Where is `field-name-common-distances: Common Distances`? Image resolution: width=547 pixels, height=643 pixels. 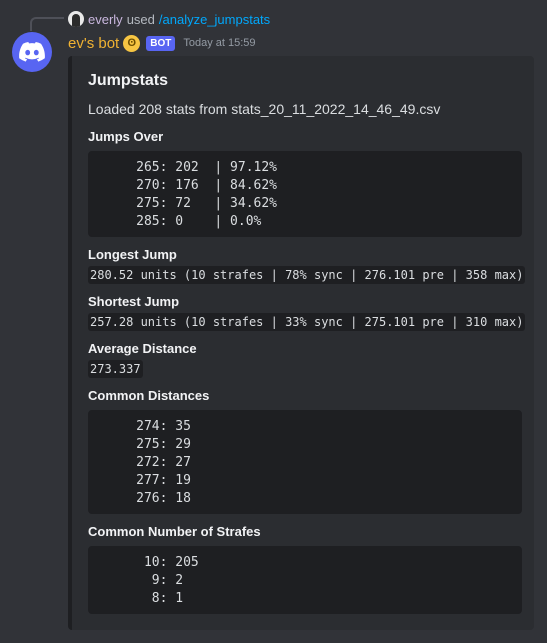
field-name-common-distances: Common Distances is located at coordinates (149, 395).